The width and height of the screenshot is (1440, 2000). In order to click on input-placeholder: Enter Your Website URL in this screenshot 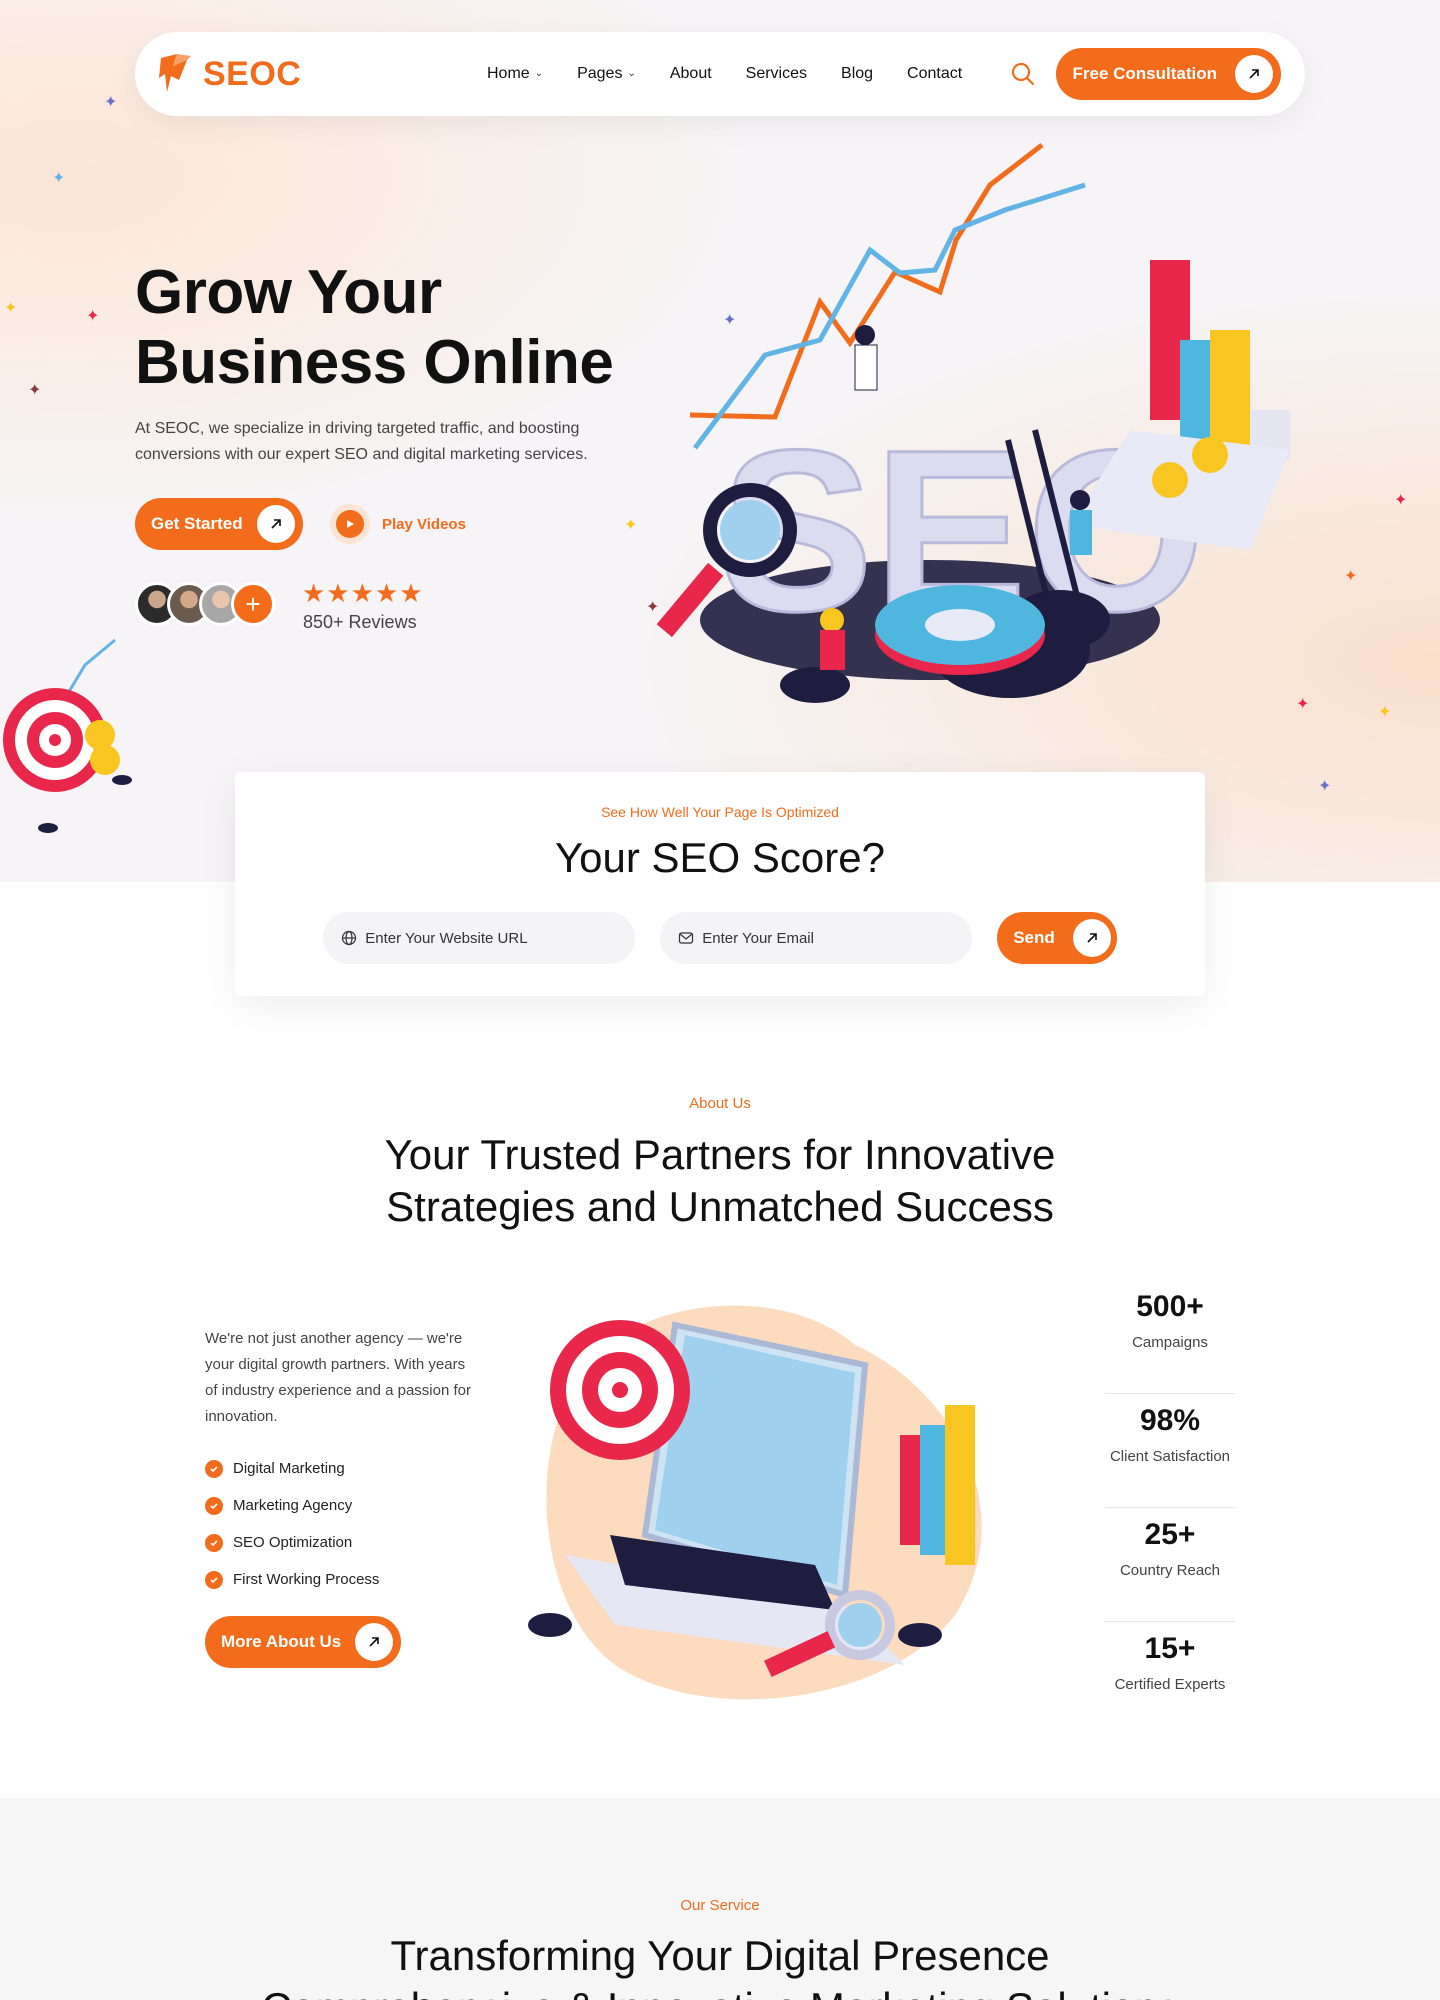, I will do `click(446, 938)`.